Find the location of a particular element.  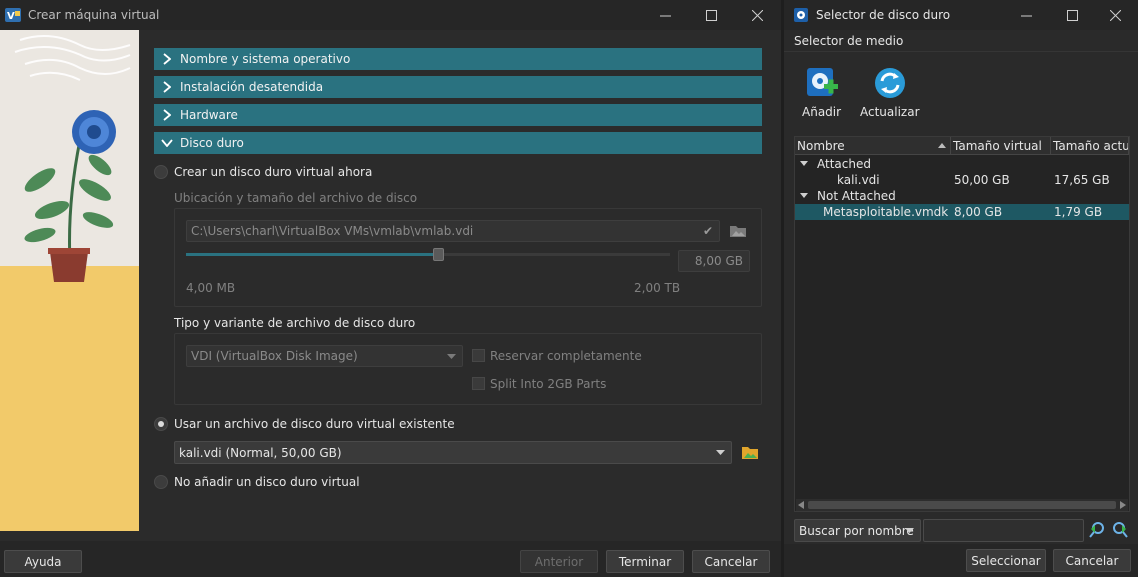

max-size-label: 2,00 TB is located at coordinates (657, 288).